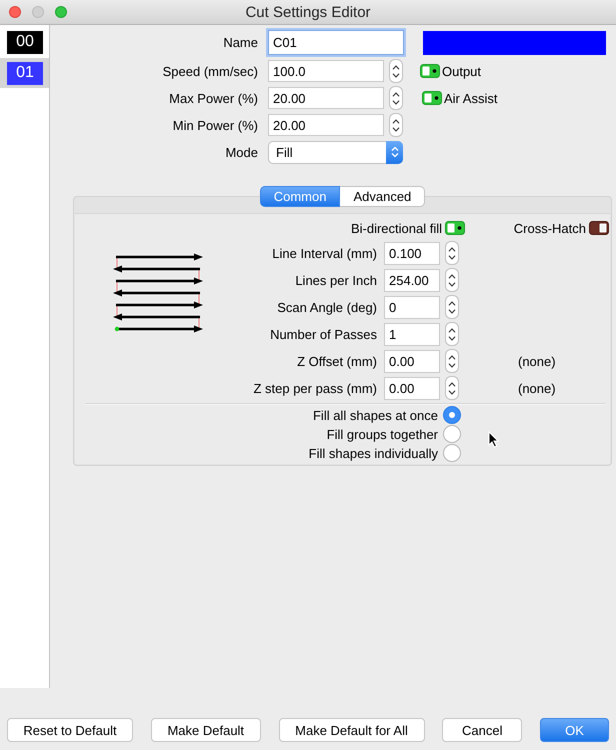  What do you see at coordinates (462, 71) in the screenshot?
I see `toggle-label: Output` at bounding box center [462, 71].